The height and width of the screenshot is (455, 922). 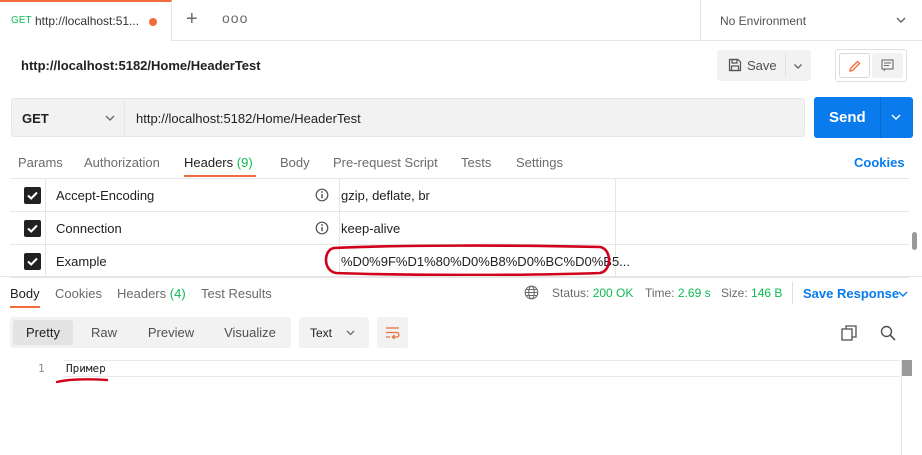 What do you see at coordinates (25, 293) in the screenshot?
I see `response-tab-body: Body` at bounding box center [25, 293].